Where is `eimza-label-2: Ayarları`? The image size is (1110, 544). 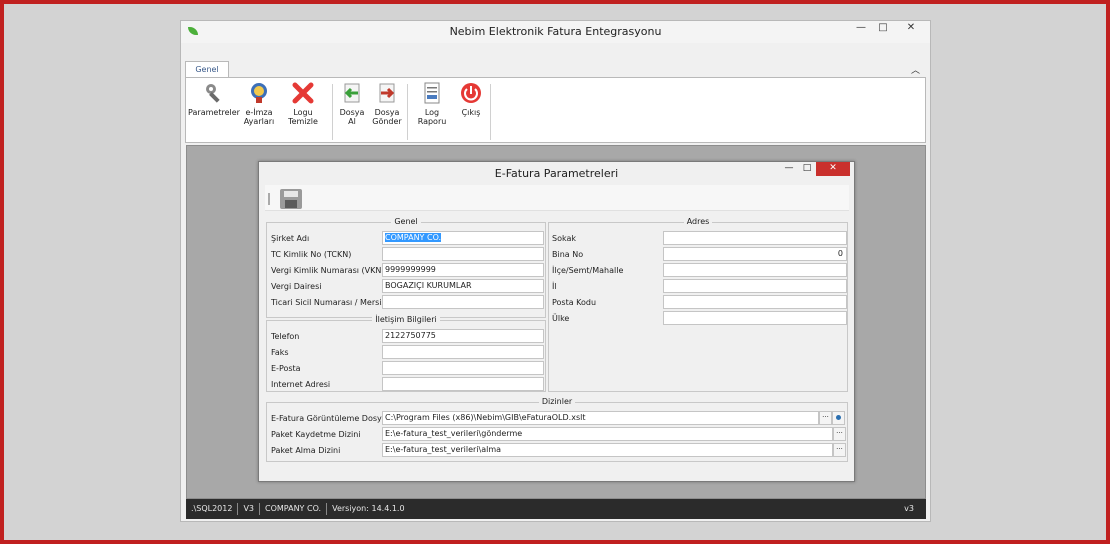 eimza-label-2: Ayarları is located at coordinates (259, 121).